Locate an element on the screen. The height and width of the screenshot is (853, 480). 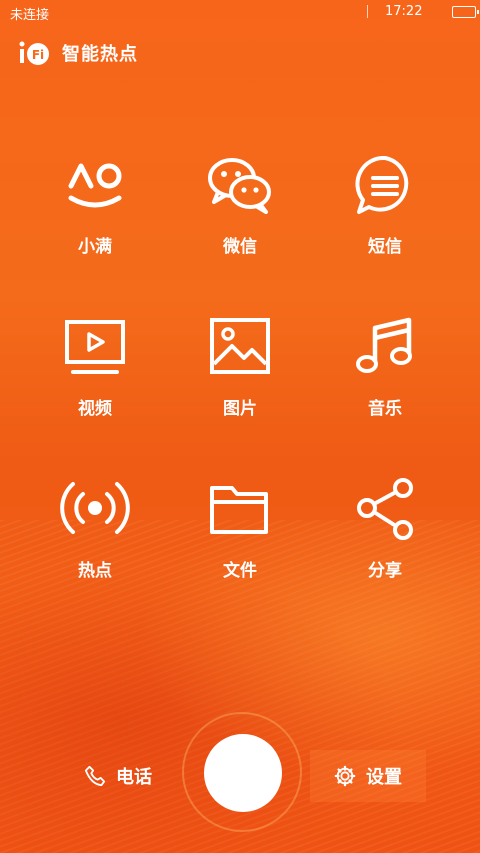
grid-label: 微信 is located at coordinates (240, 247).